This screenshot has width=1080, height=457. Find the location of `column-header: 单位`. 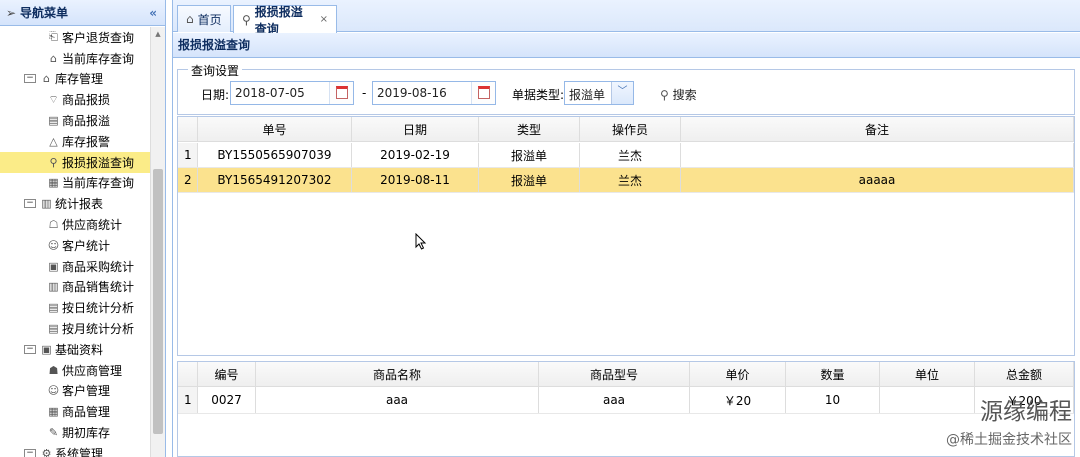

column-header: 单位 is located at coordinates (927, 374).